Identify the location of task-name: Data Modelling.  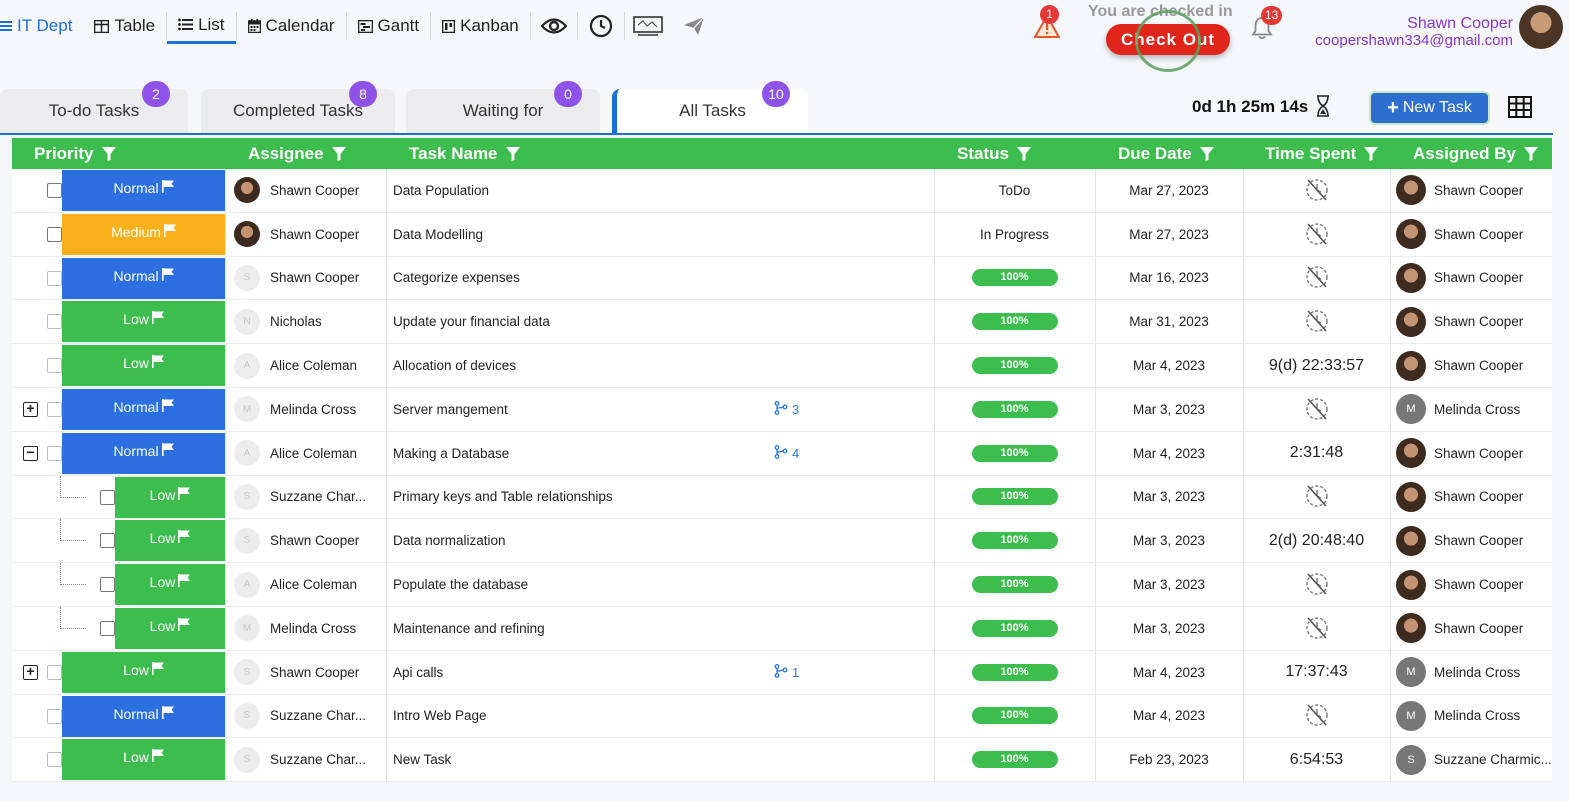
(438, 234).